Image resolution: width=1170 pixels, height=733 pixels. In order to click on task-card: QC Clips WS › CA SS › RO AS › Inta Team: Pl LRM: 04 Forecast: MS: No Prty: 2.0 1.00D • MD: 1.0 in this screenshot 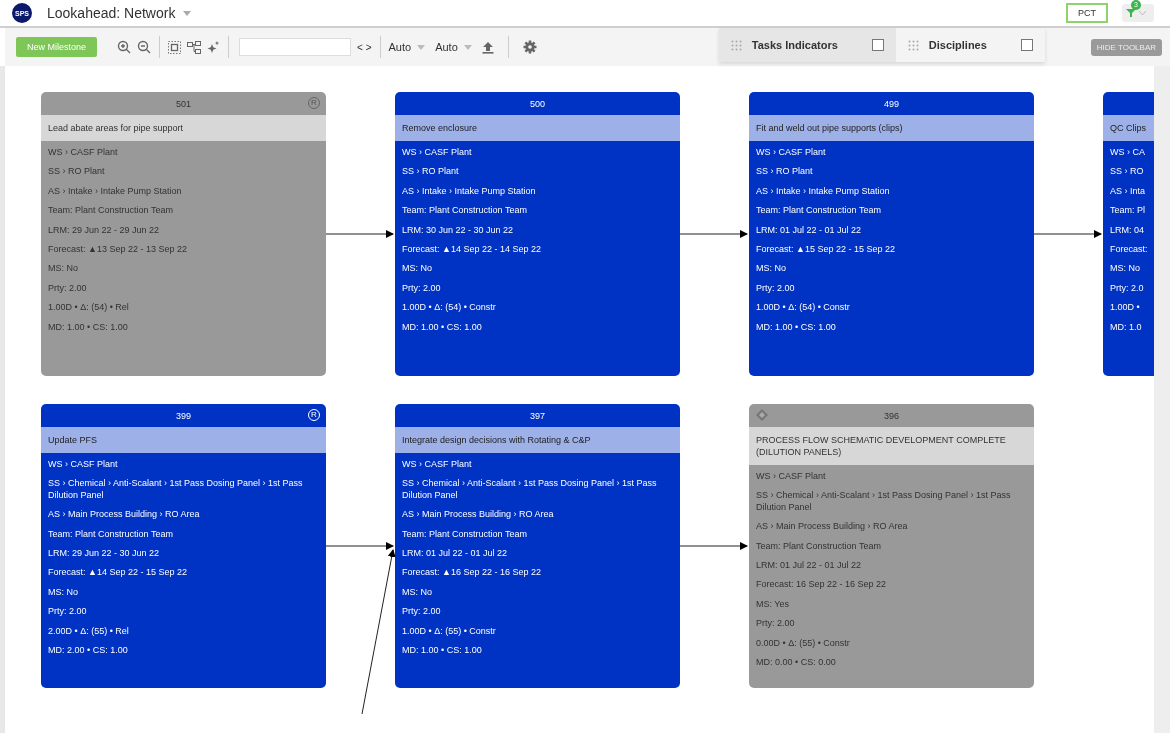, I will do `click(1128, 234)`.